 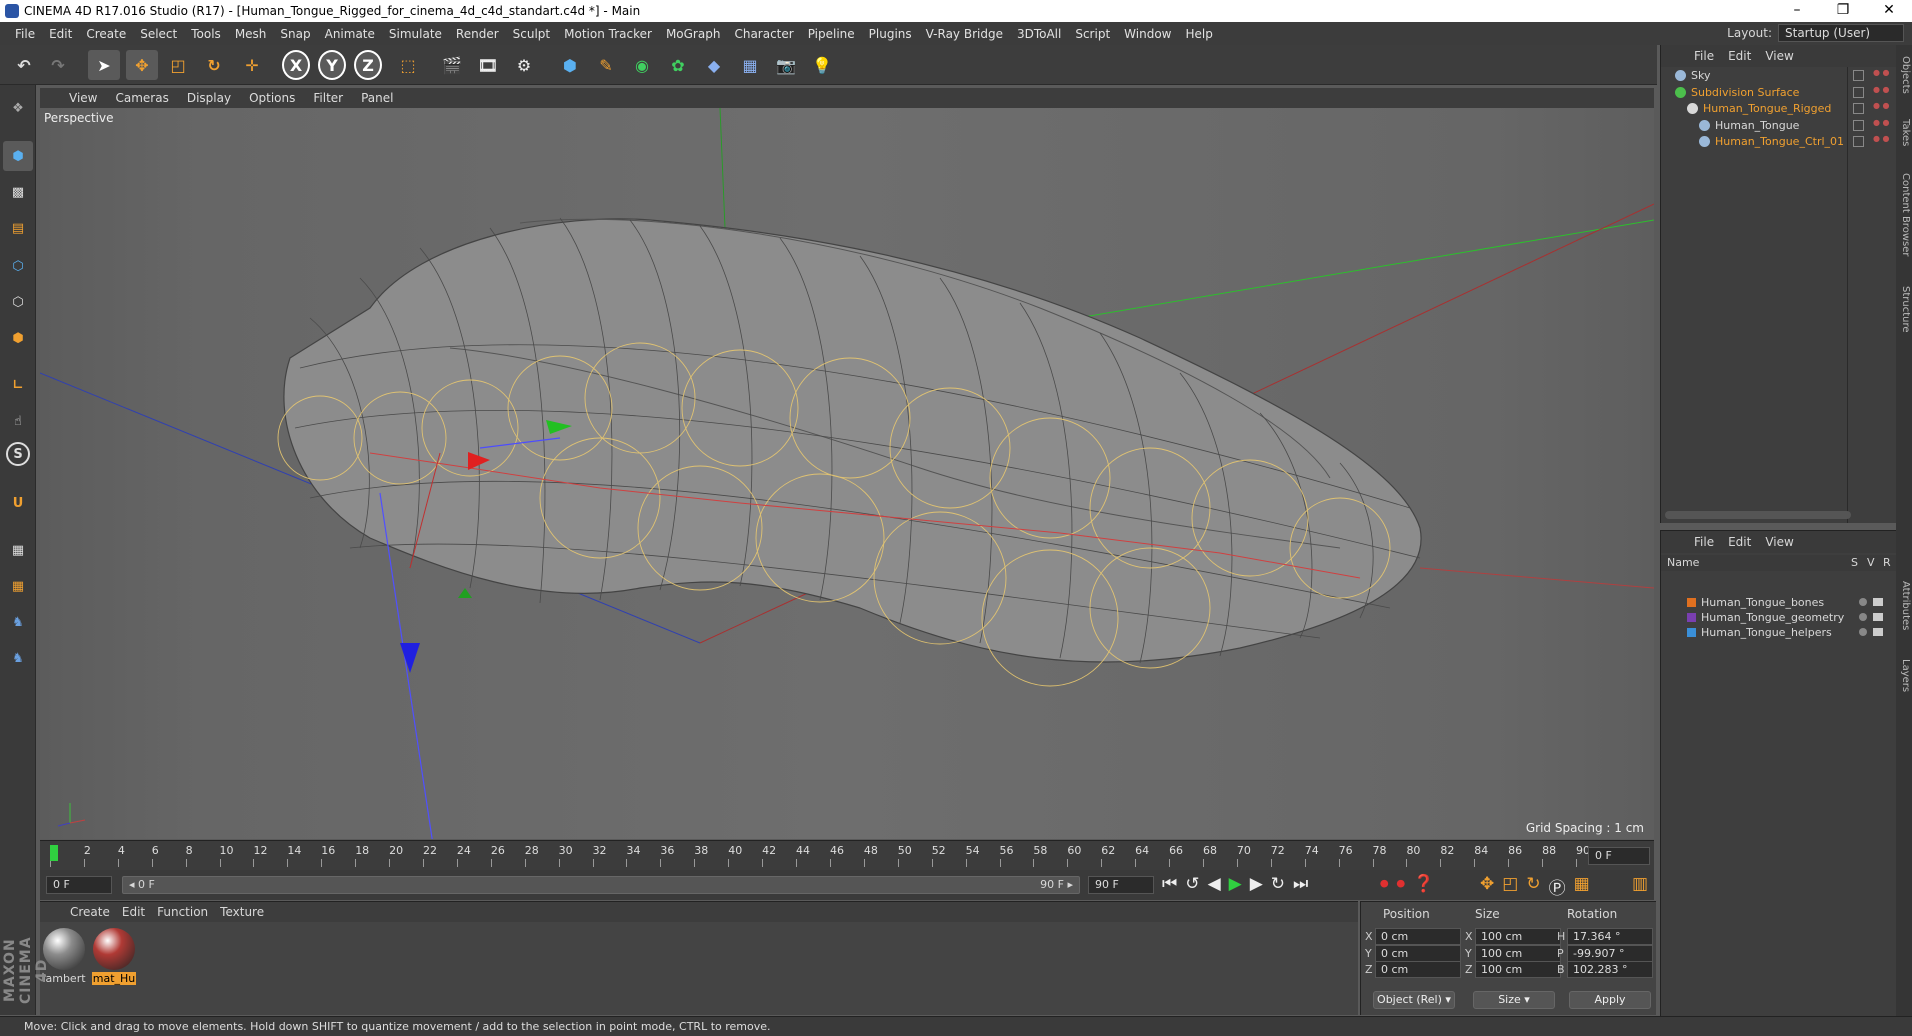 What do you see at coordinates (1192, 884) in the screenshot?
I see `previous-key-icon: ↺` at bounding box center [1192, 884].